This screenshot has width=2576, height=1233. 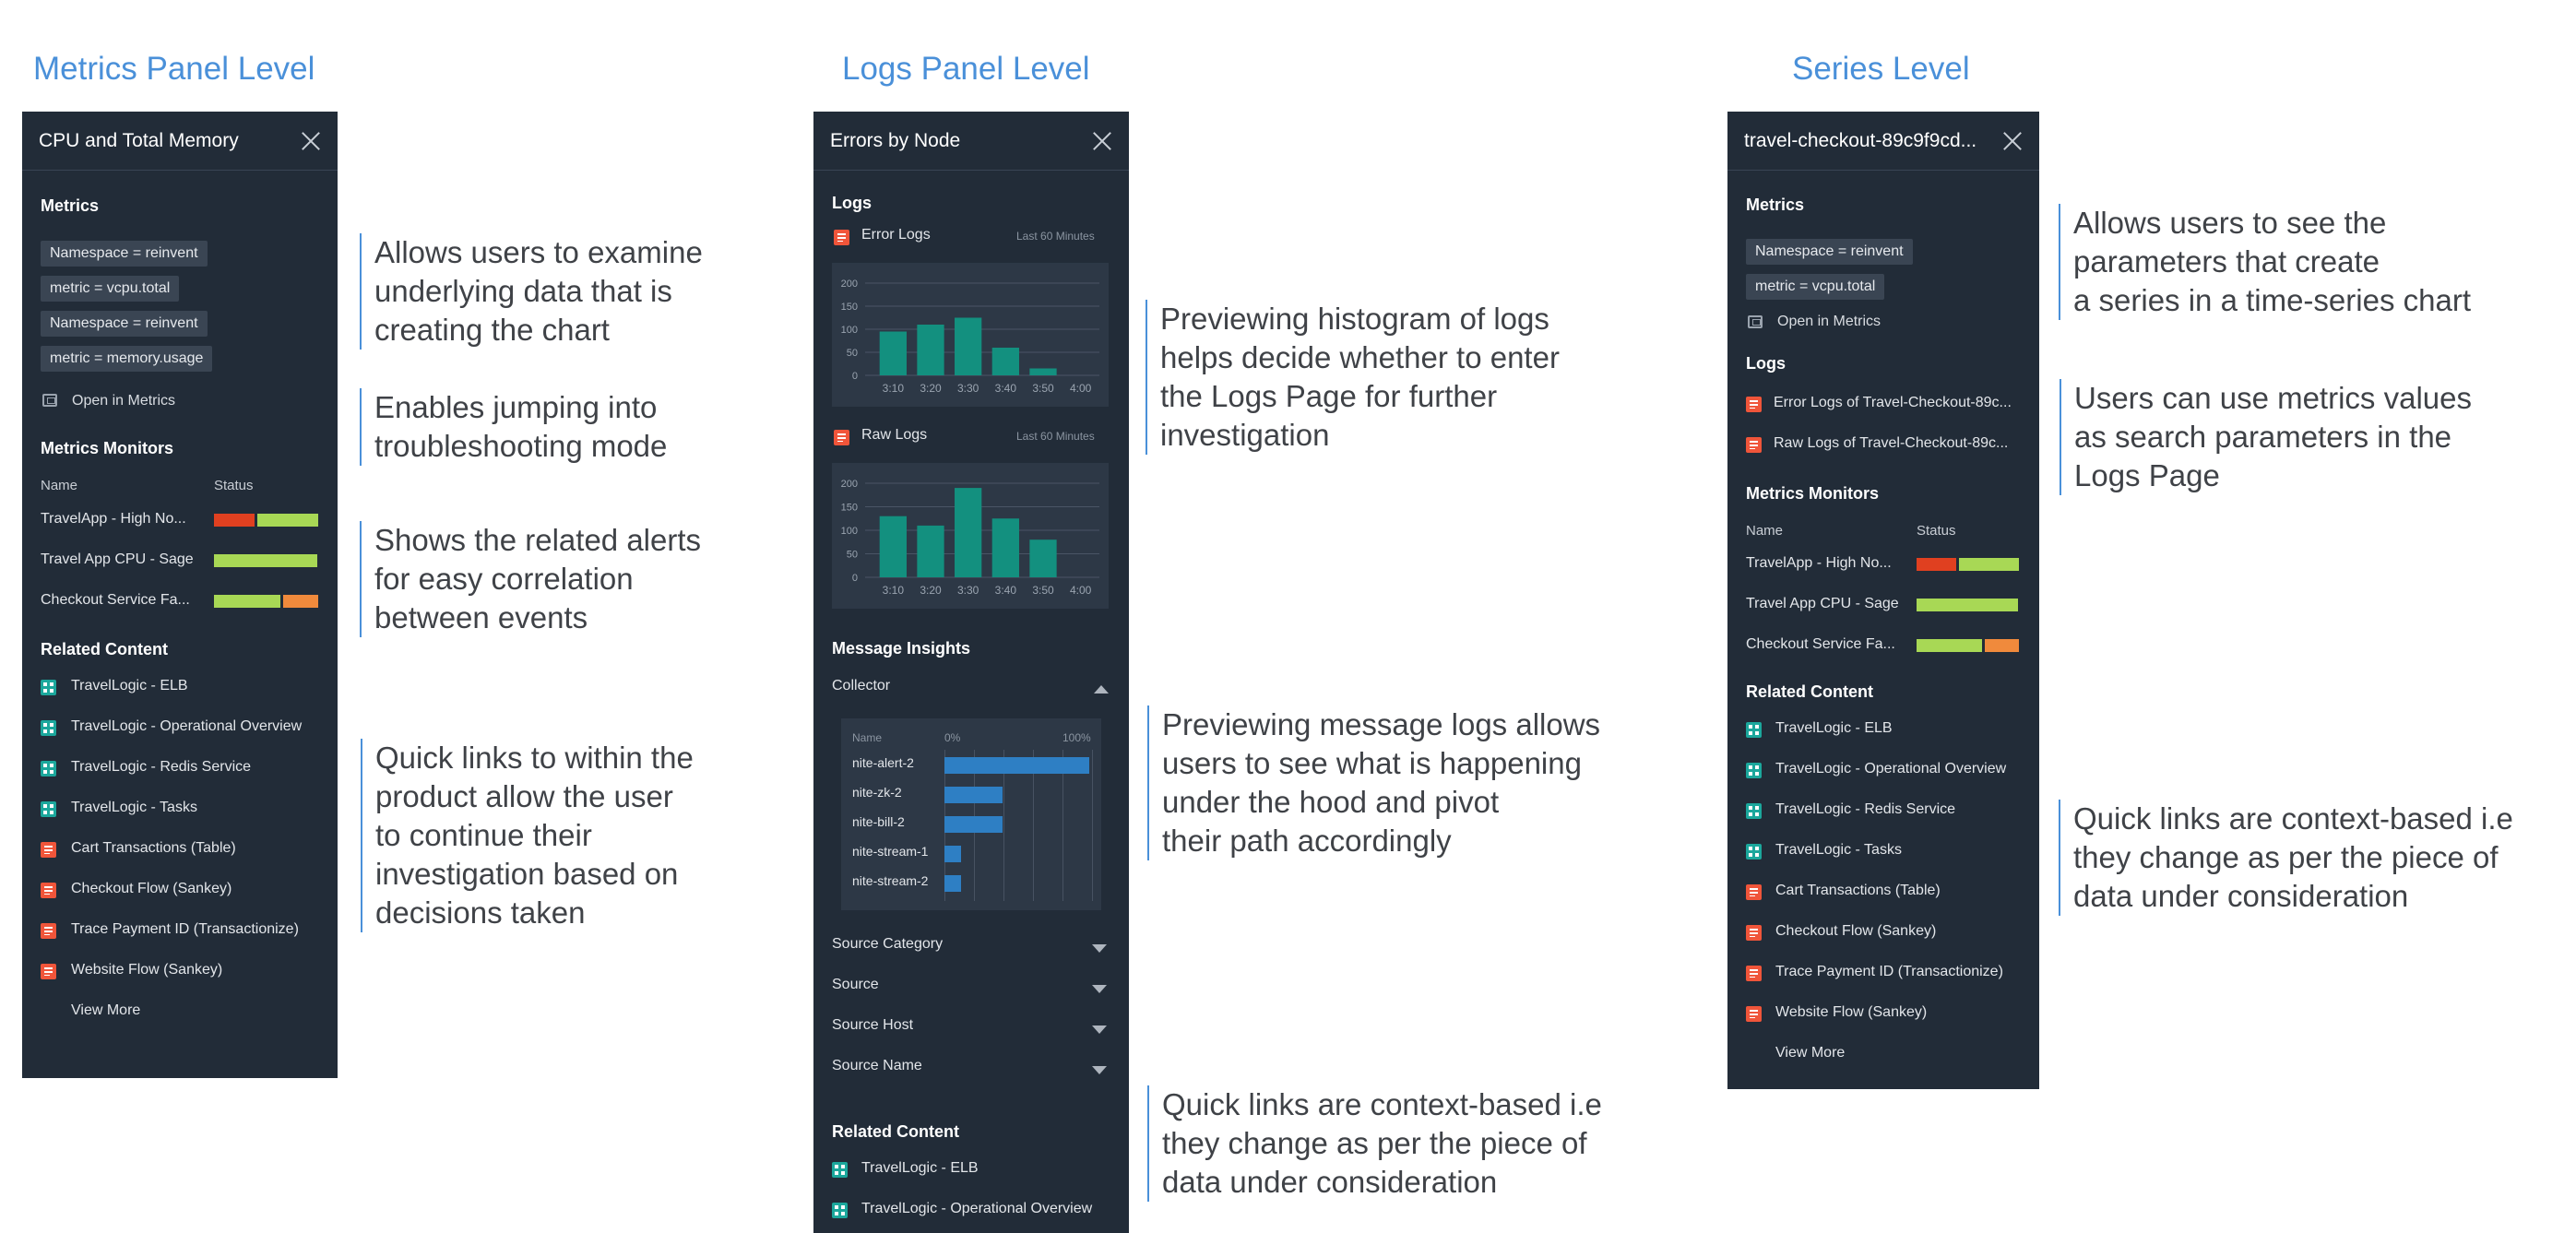 I want to click on annotation-line: for easy correlation, so click(x=504, y=579).